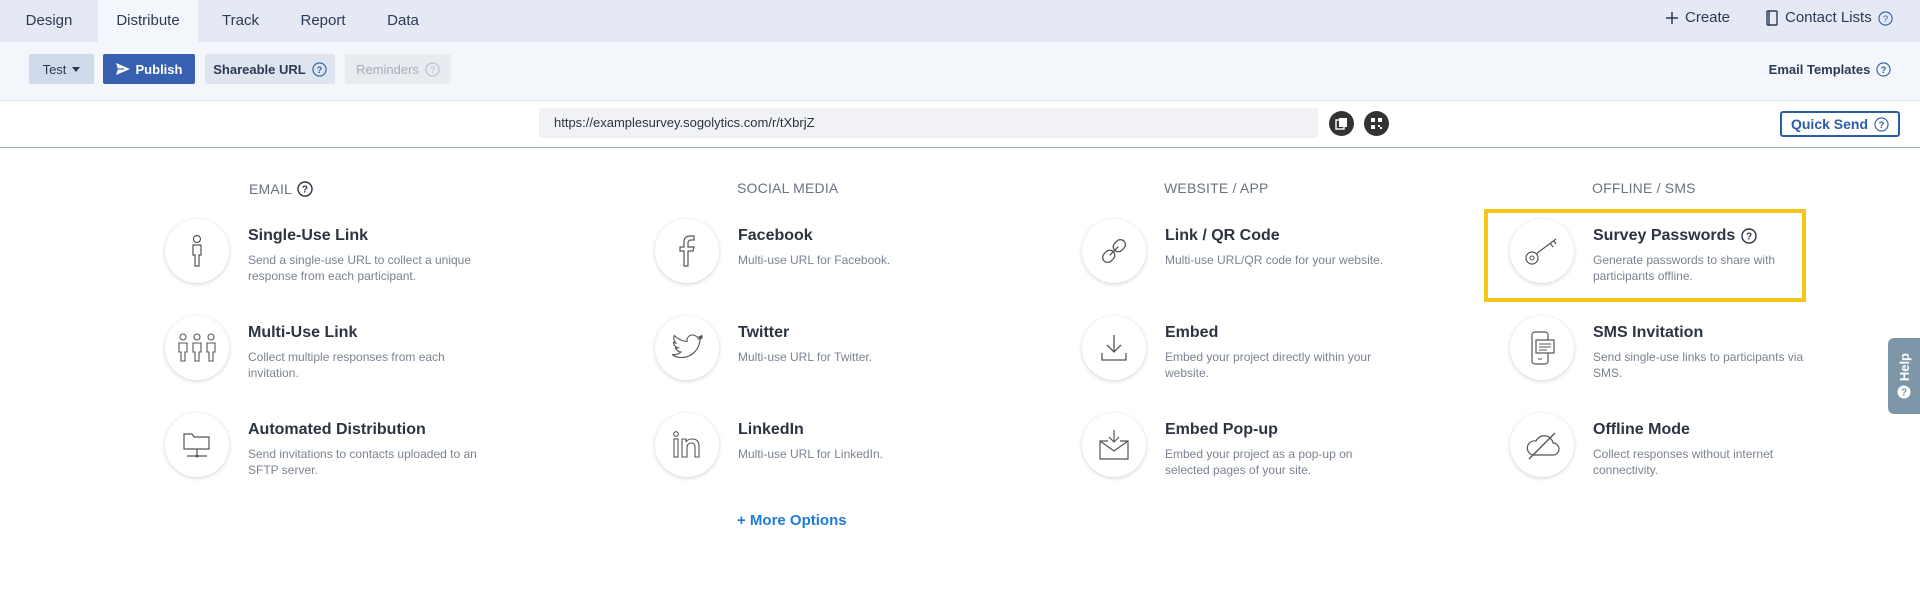  I want to click on copy-icon, so click(1341, 123).